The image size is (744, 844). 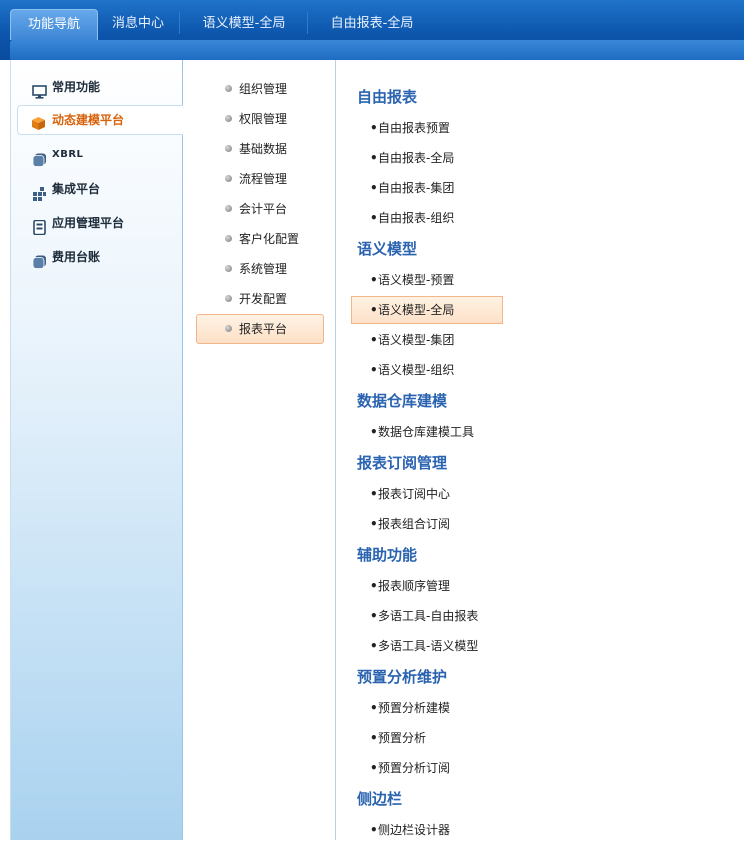 What do you see at coordinates (39, 226) in the screenshot?
I see `server-icon` at bounding box center [39, 226].